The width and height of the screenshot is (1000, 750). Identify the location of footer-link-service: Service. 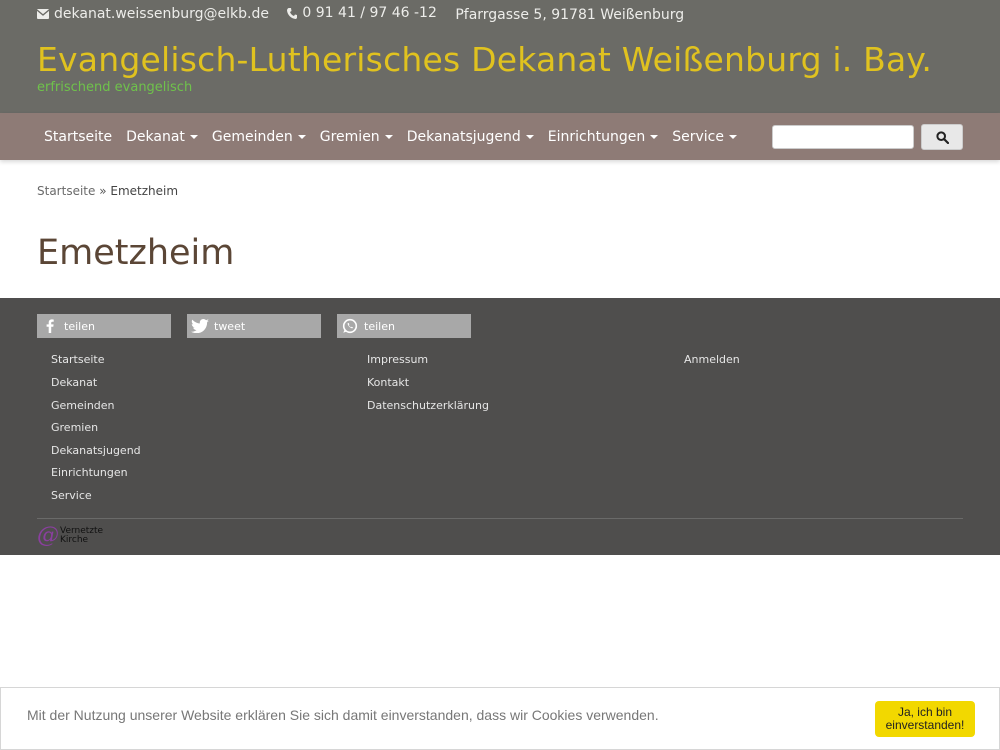
(71, 495).